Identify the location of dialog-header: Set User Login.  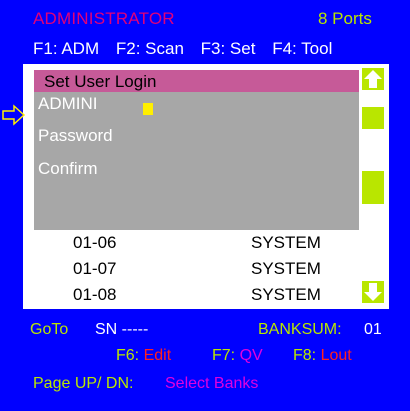
(196, 81).